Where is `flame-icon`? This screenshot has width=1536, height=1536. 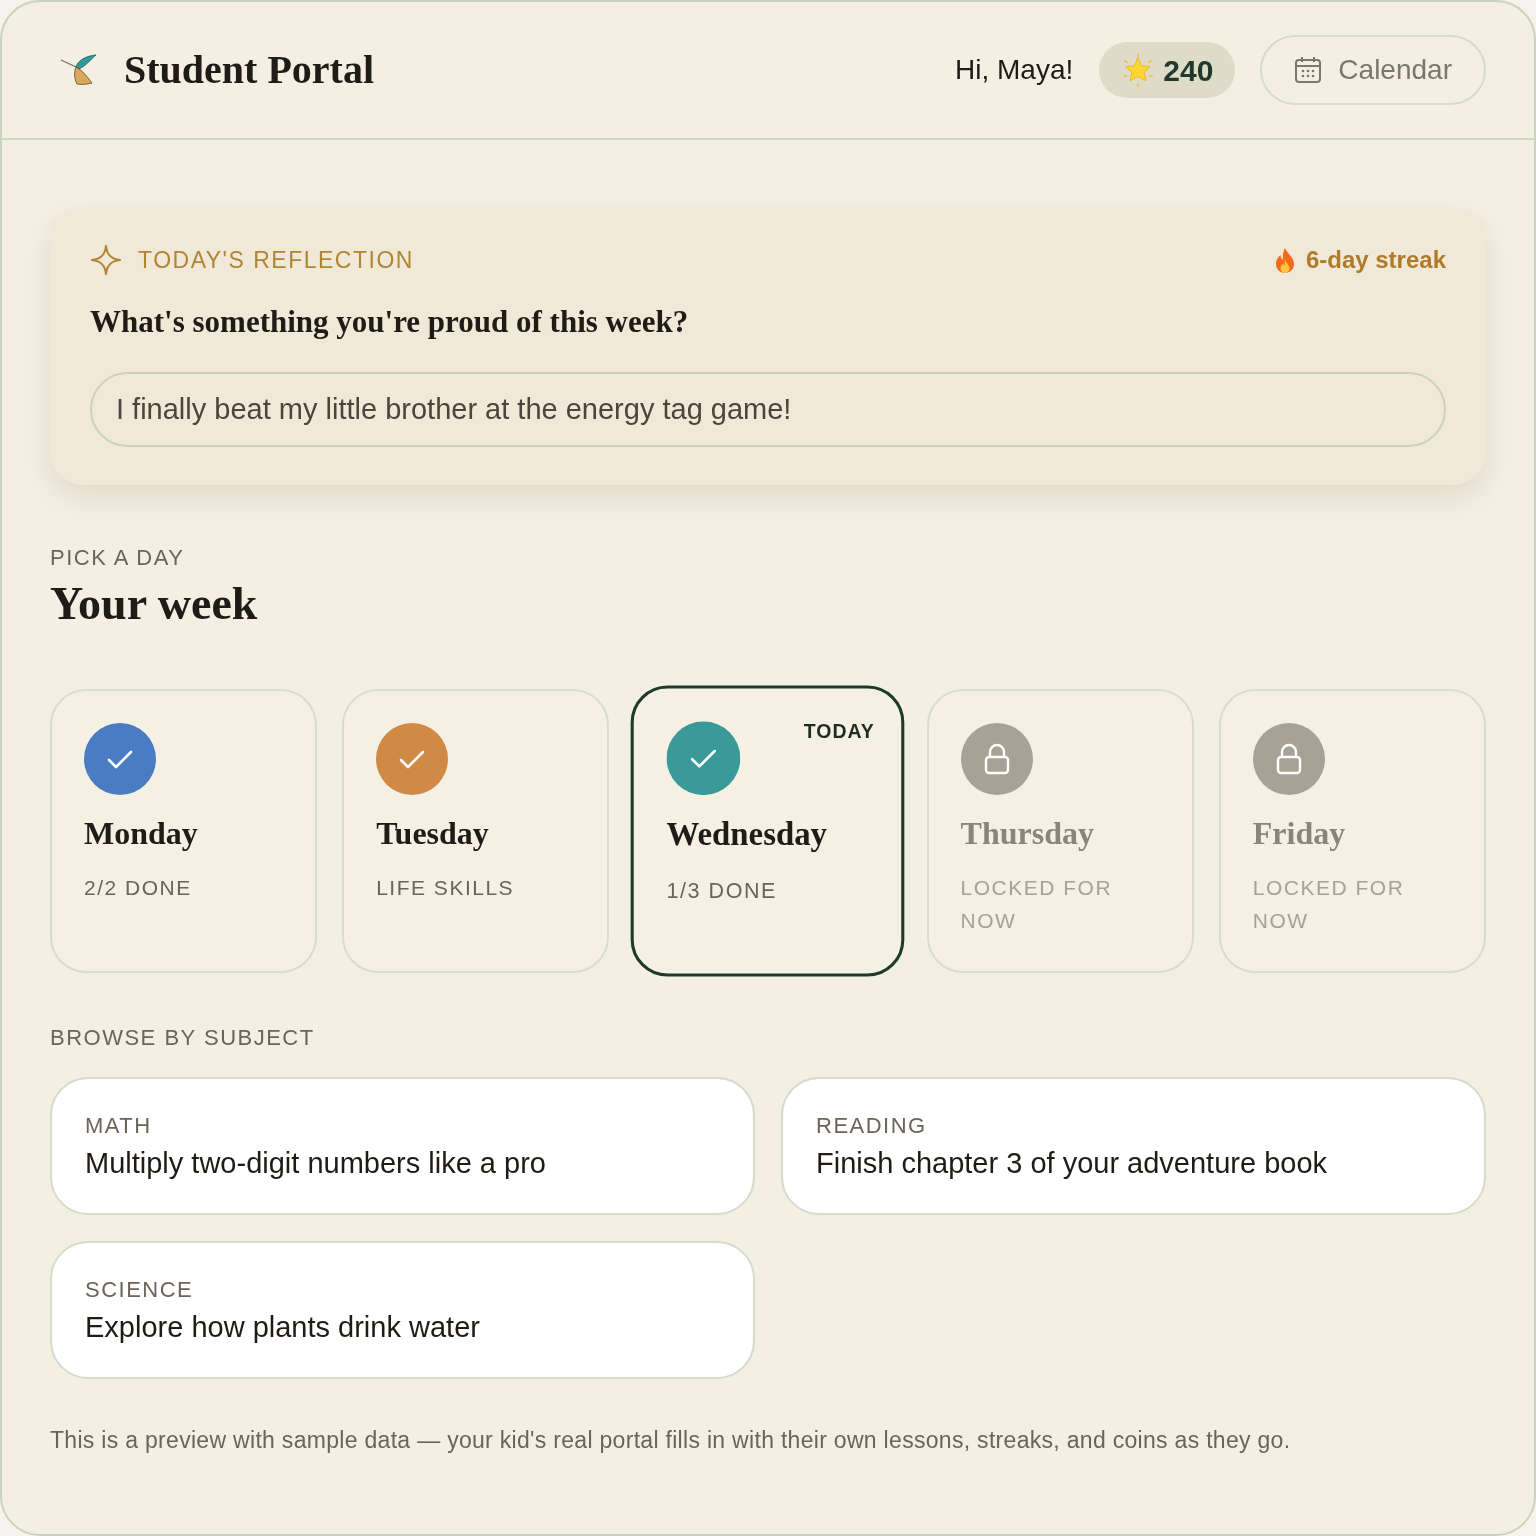
flame-icon is located at coordinates (1284, 260).